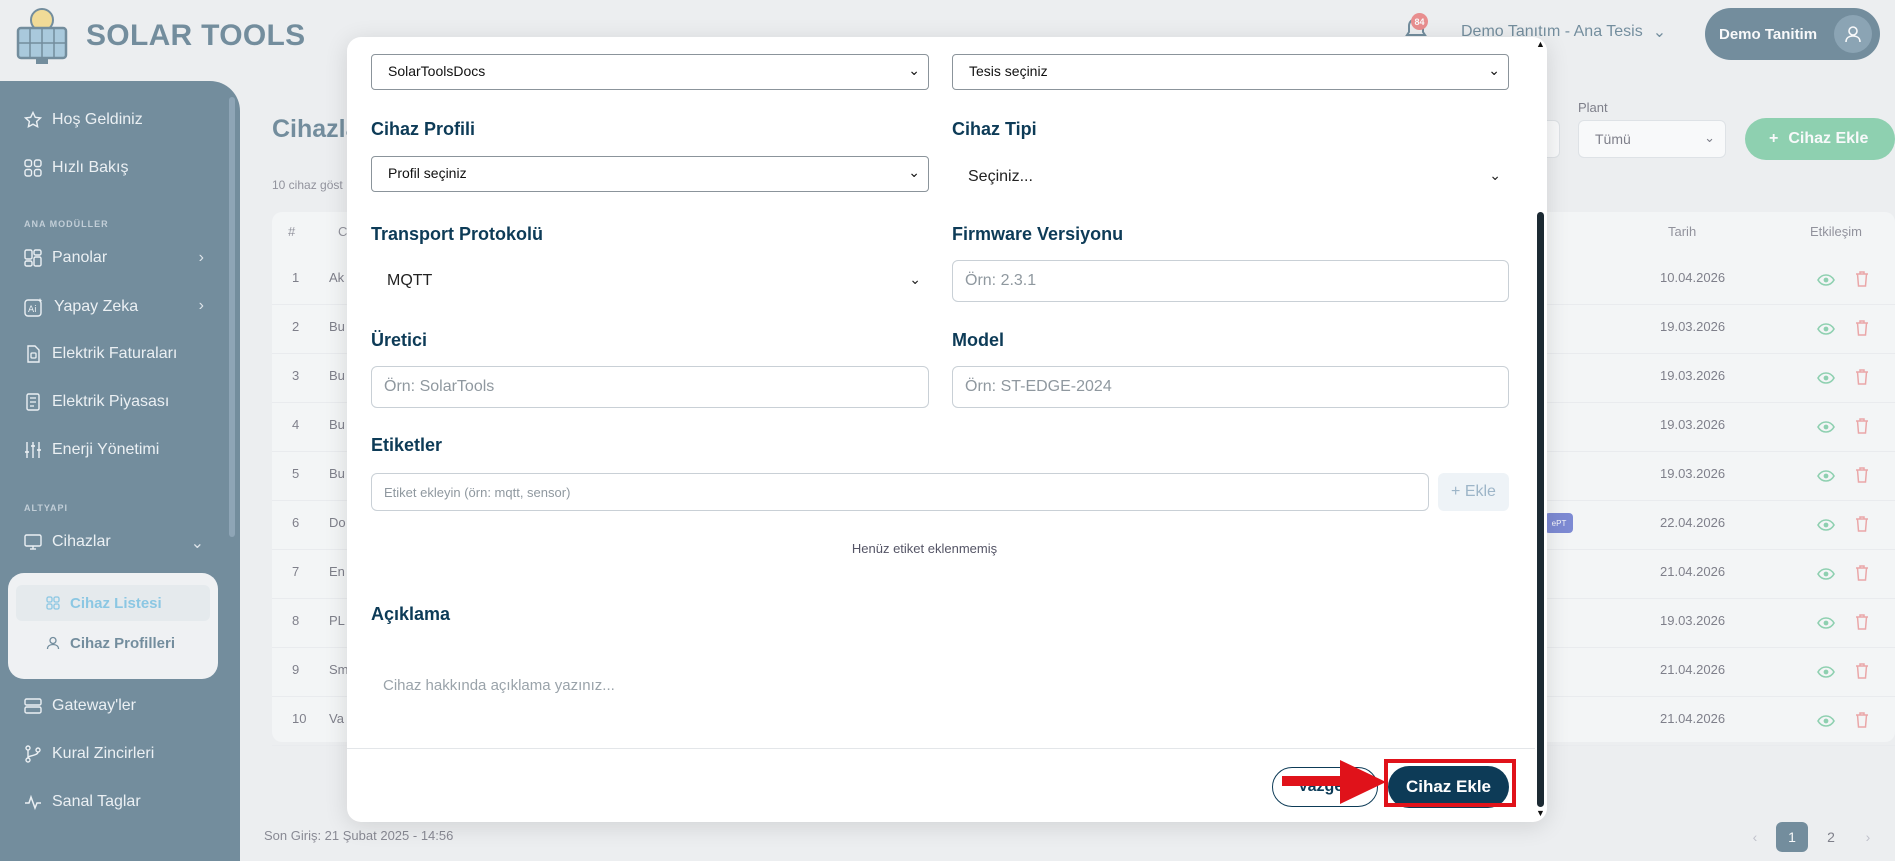  What do you see at coordinates (423, 129) in the screenshot?
I see `device-profile-label: Cihaz Profili` at bounding box center [423, 129].